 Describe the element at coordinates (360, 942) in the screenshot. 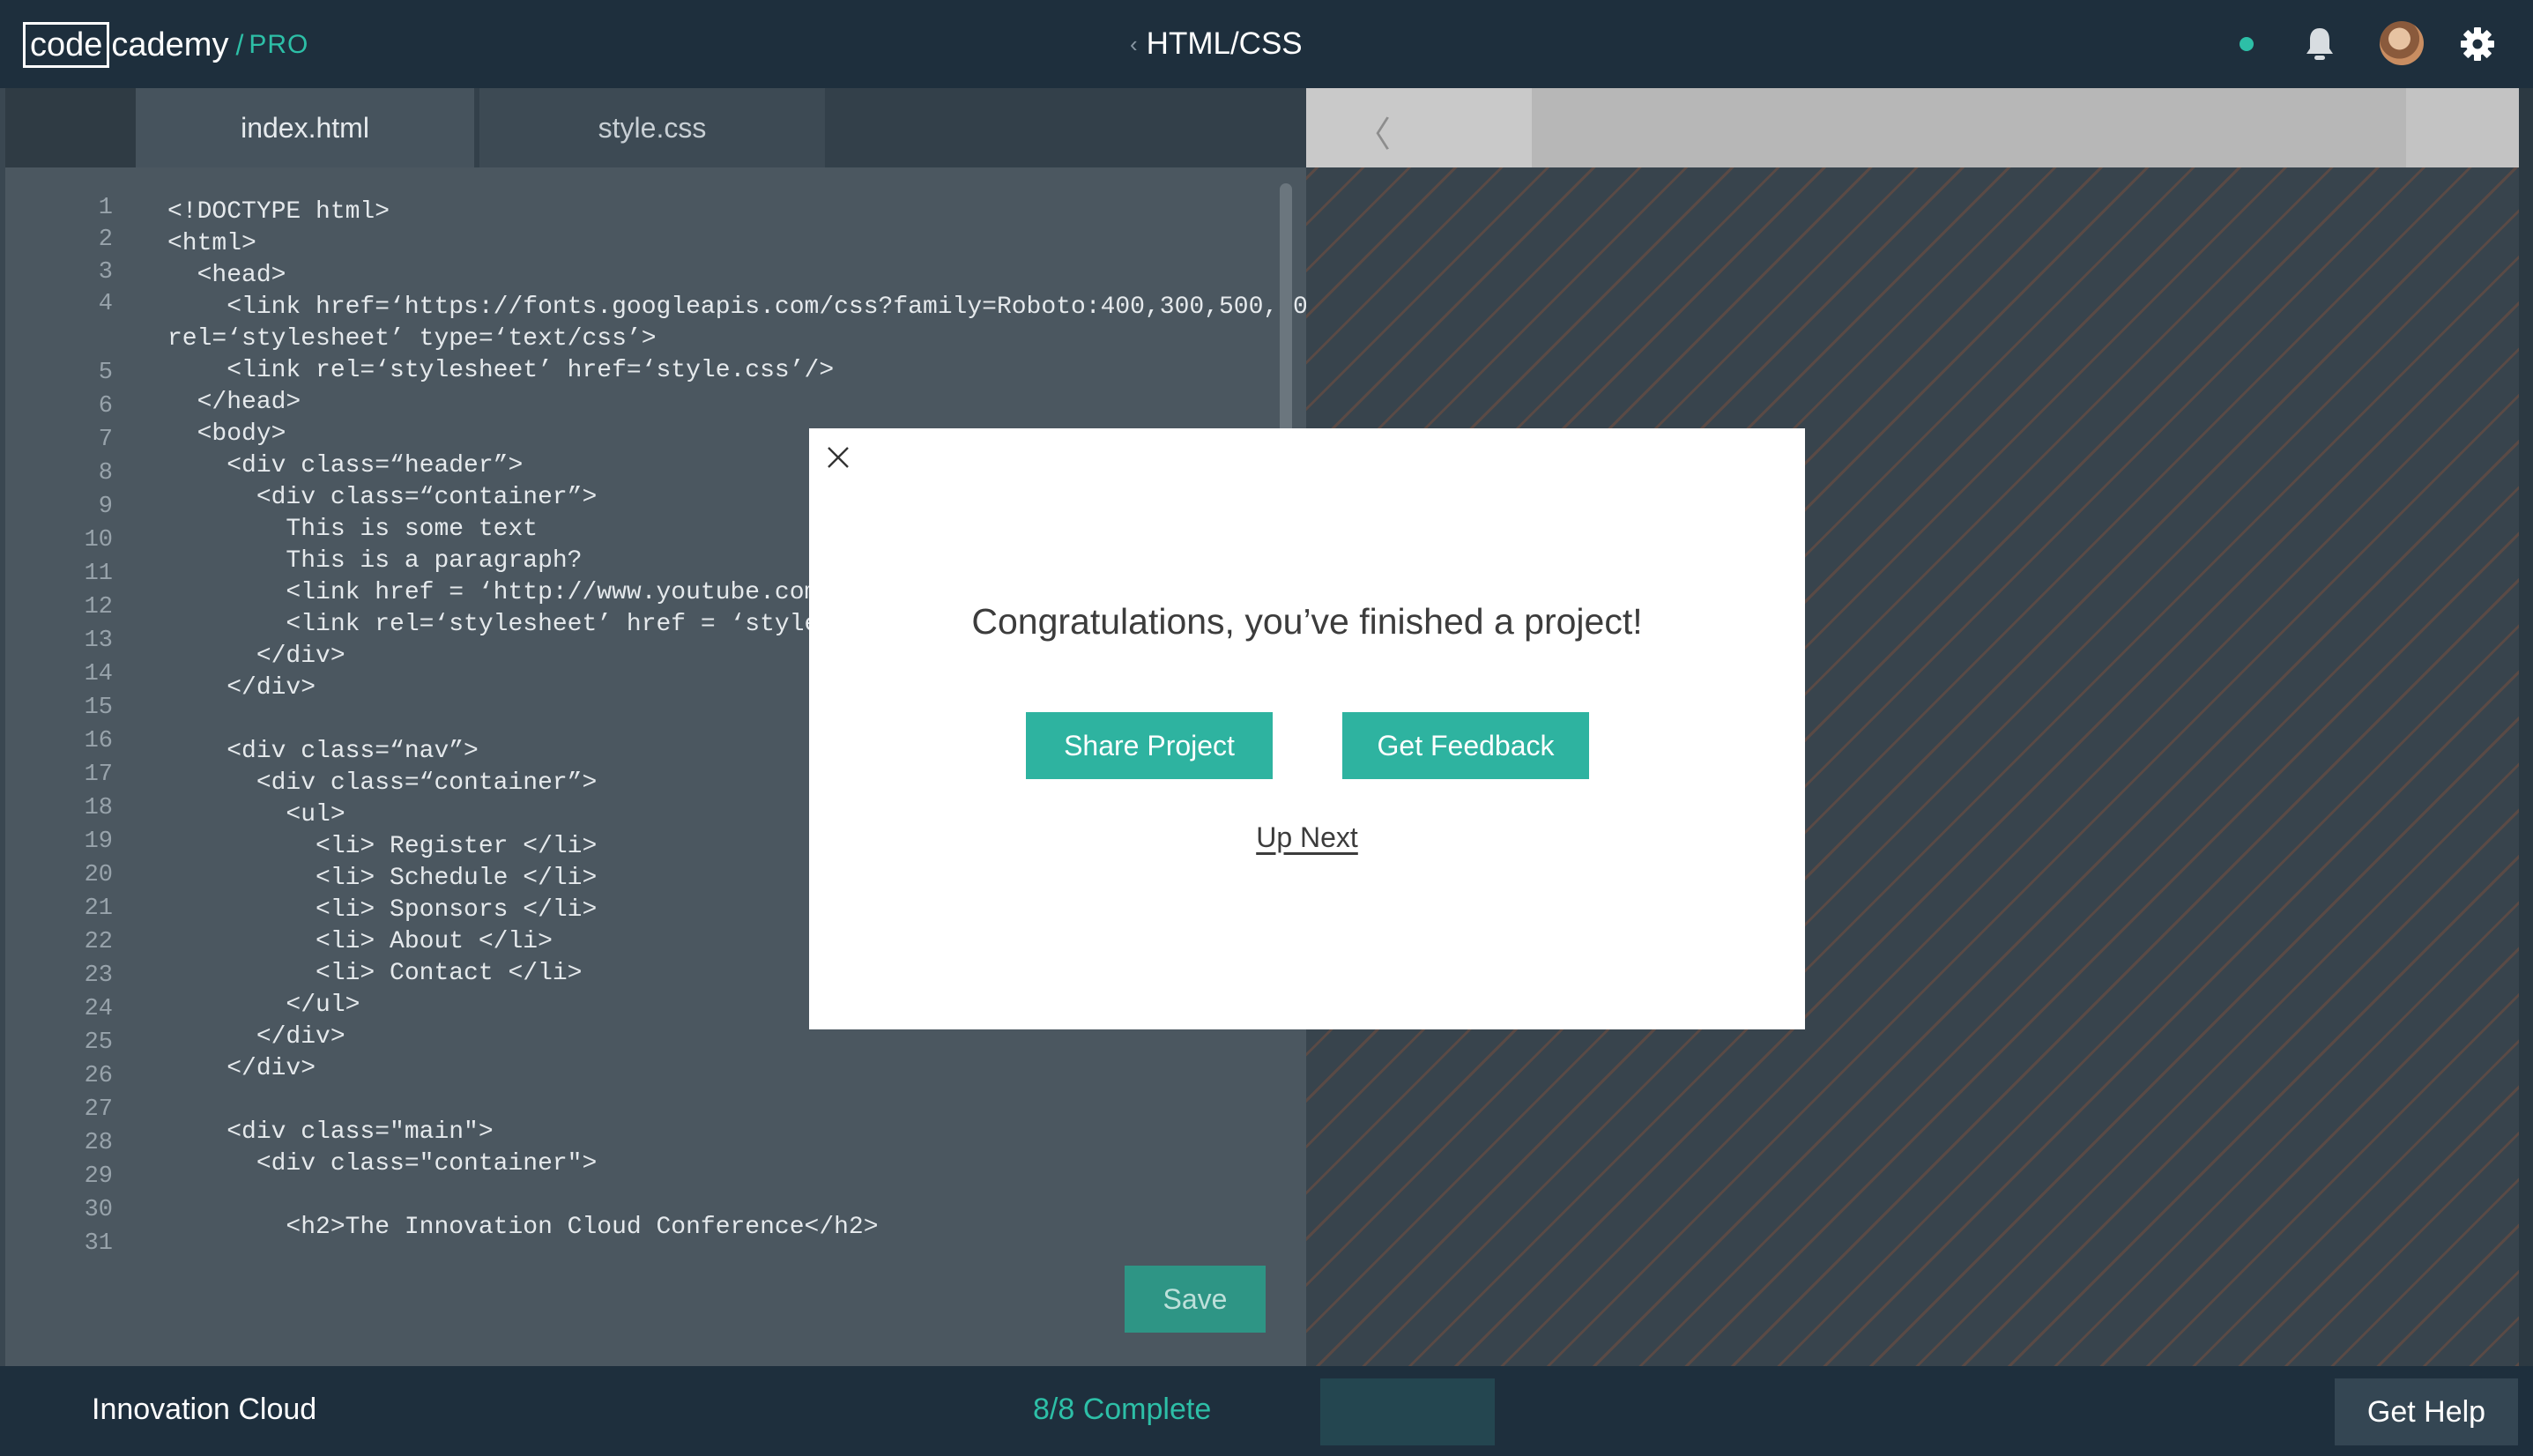

I see `code-line: <li> About </li>` at that location.